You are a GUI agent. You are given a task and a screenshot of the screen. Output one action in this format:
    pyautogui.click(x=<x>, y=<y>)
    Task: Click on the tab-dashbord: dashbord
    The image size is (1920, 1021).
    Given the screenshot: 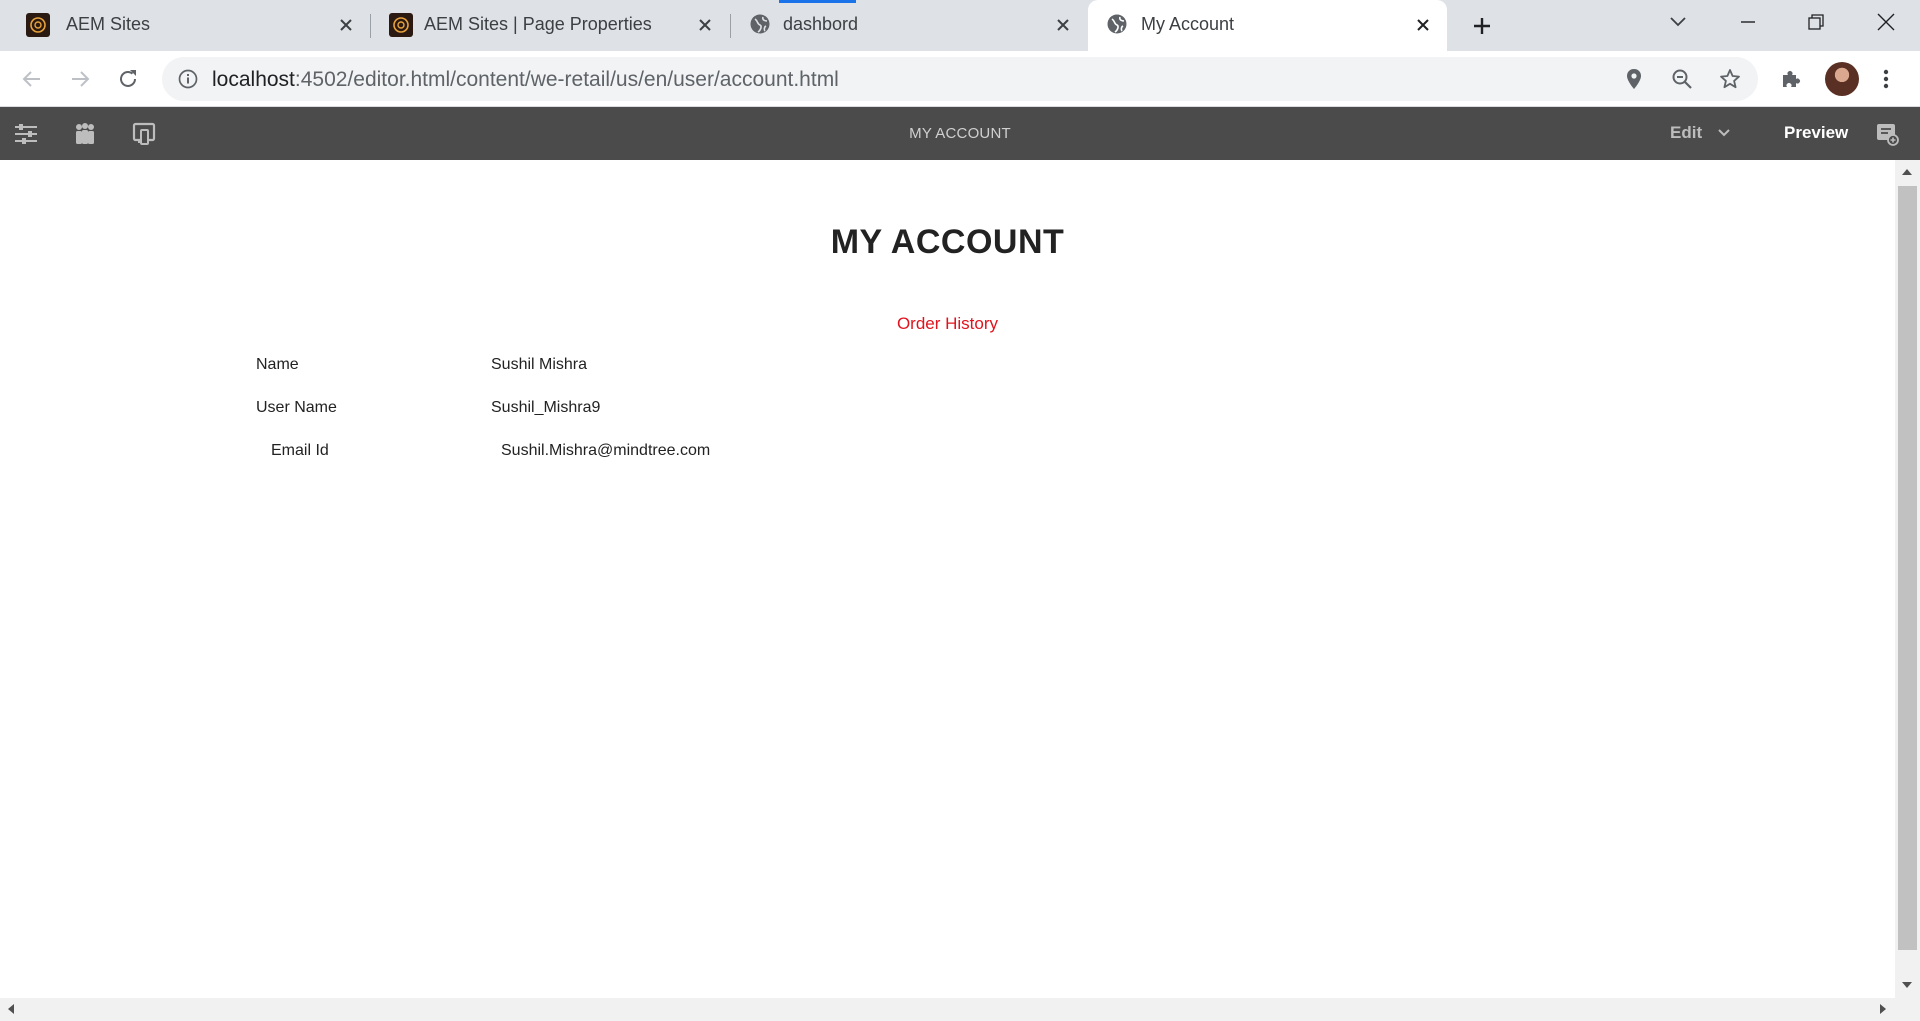 What is the action you would take?
    pyautogui.click(x=909, y=25)
    